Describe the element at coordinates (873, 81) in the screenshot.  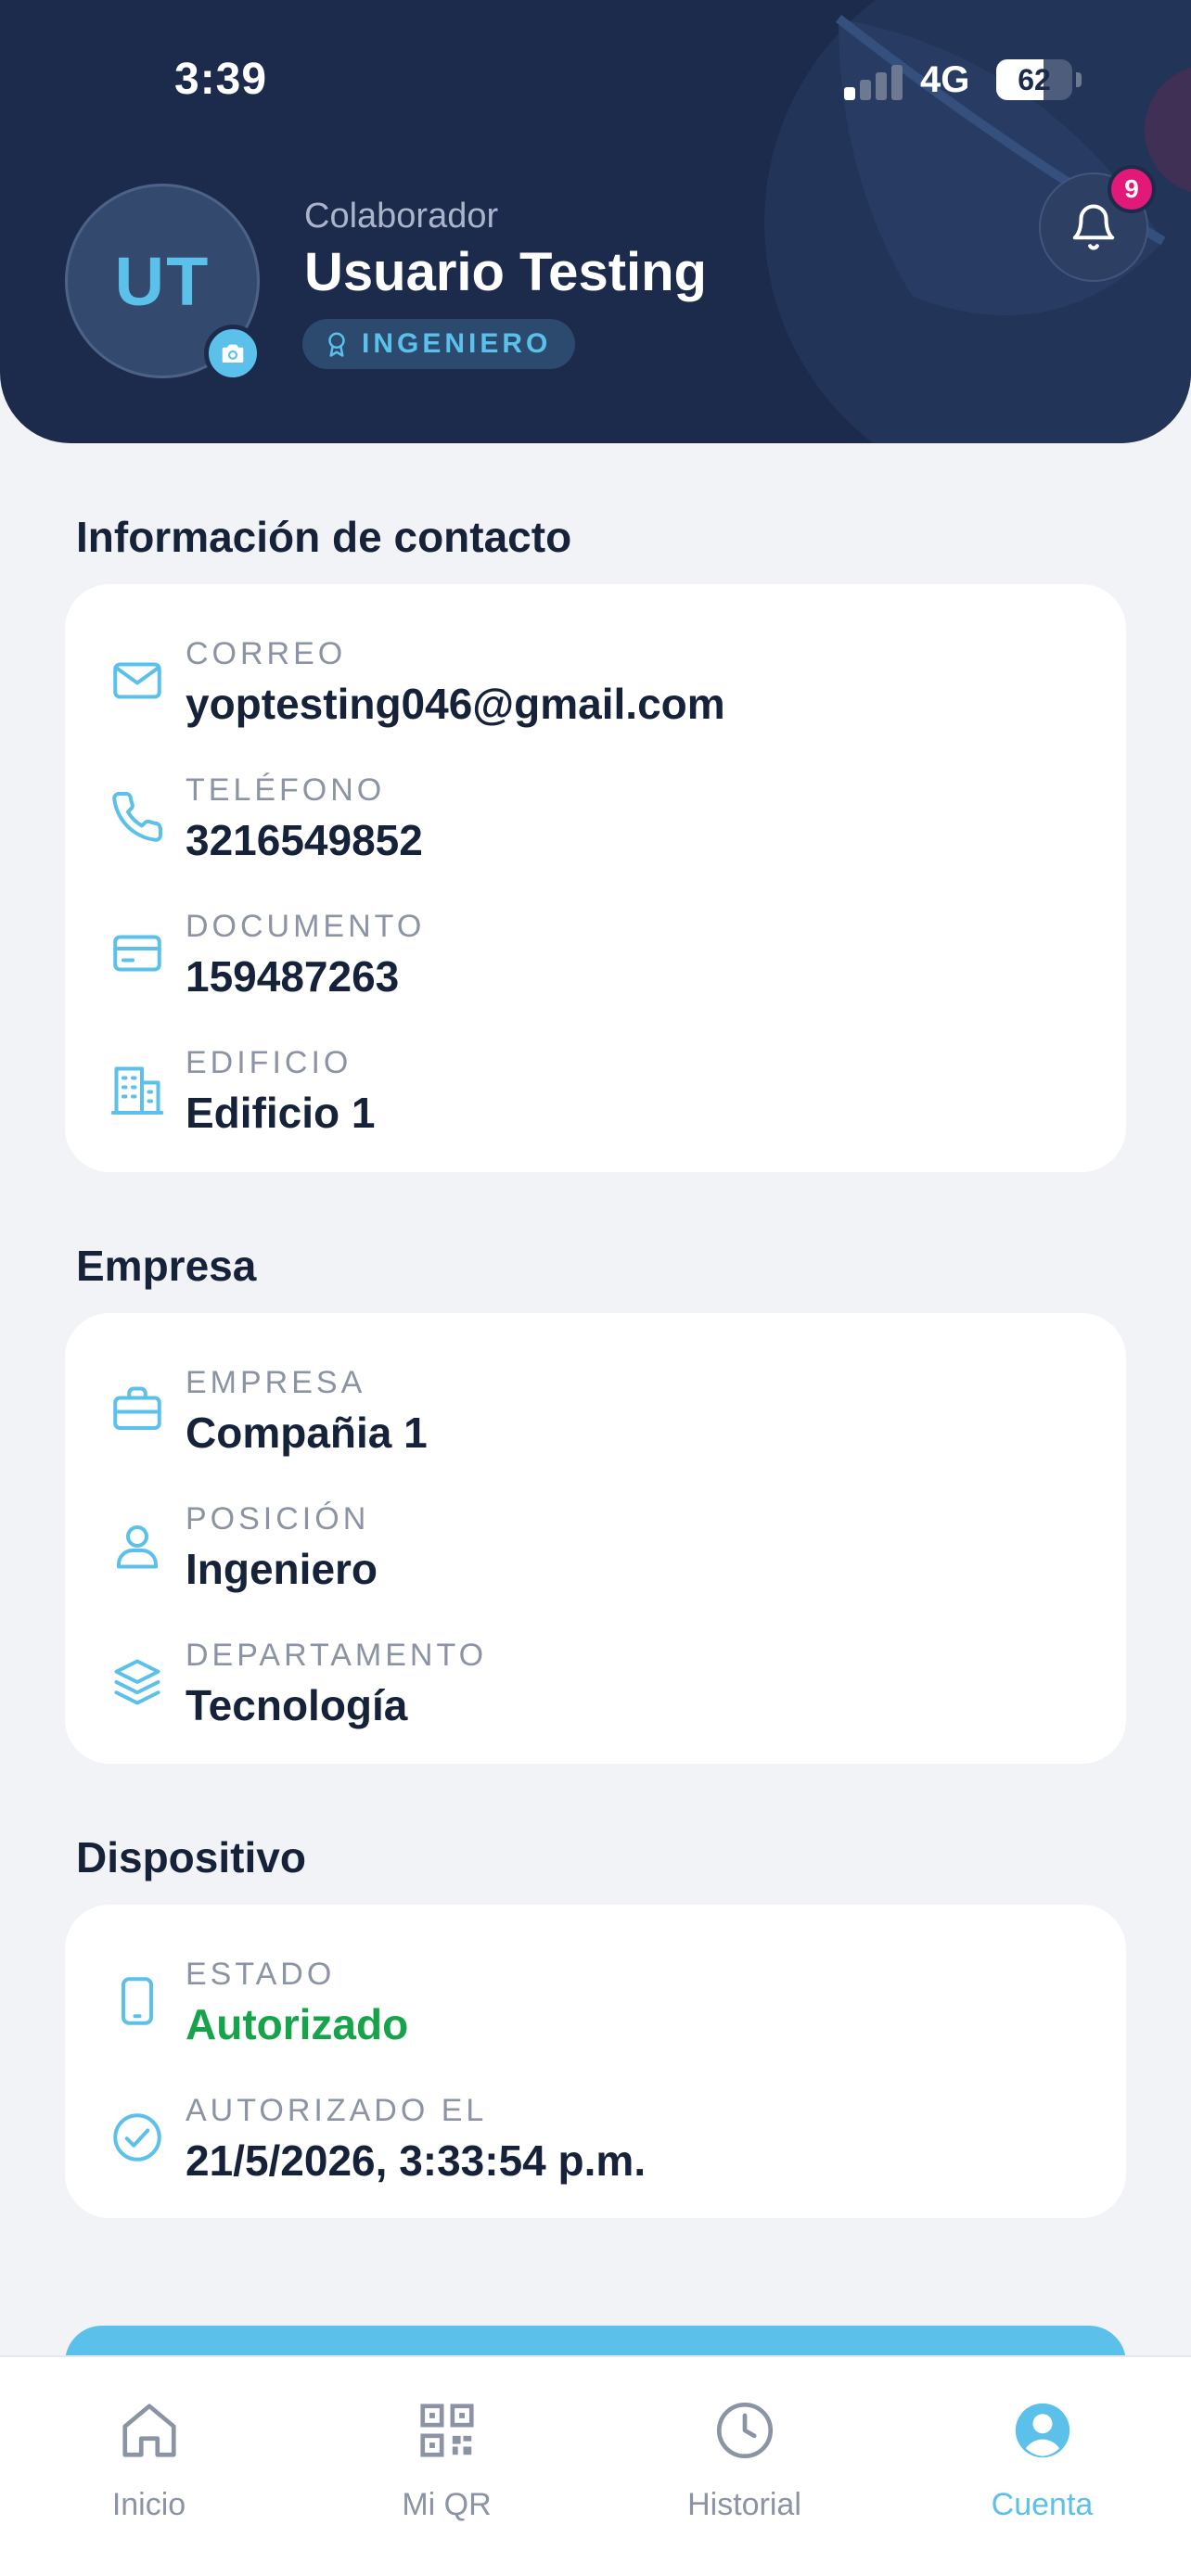
I see `cellular-signal-icon` at that location.